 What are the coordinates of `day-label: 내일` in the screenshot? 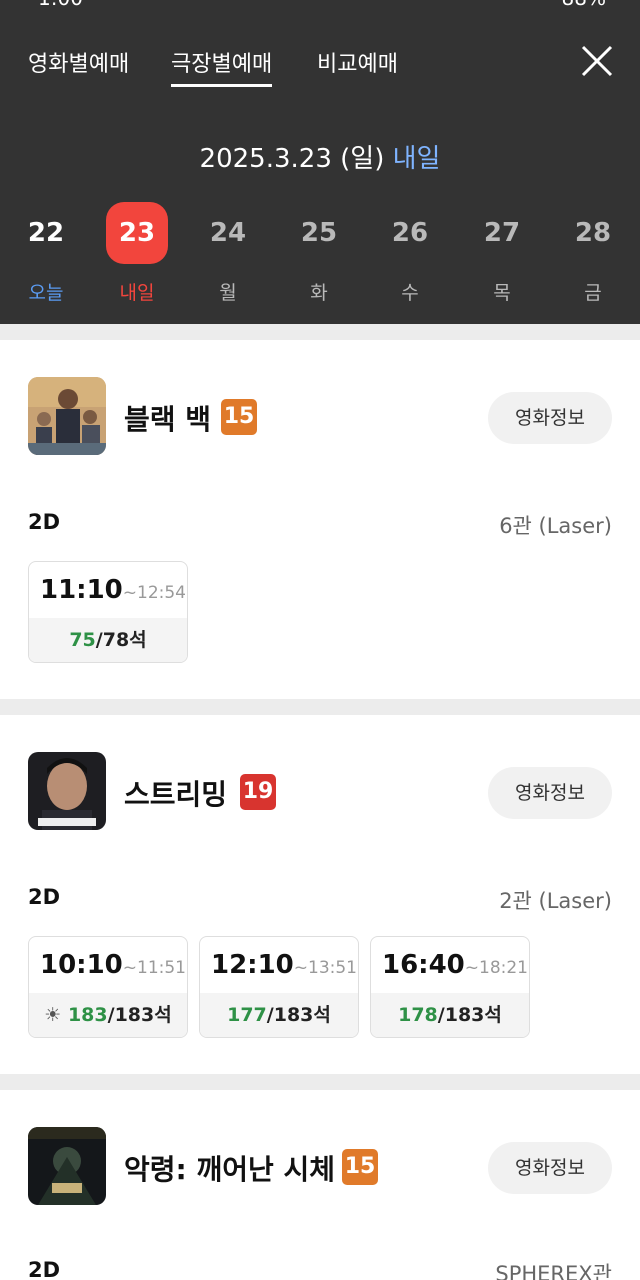 It's located at (137, 293).